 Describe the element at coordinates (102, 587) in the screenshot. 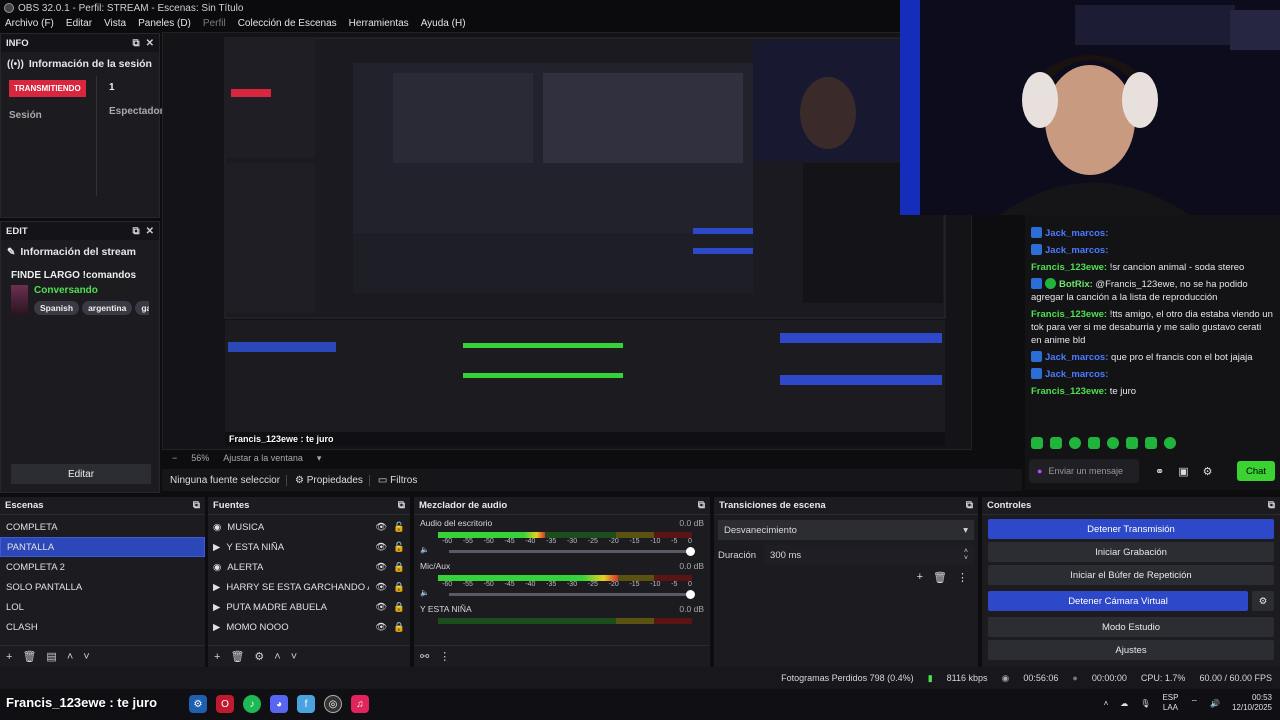

I see `scene-item-solo-pantalla: SOLO PANTALLA` at that location.